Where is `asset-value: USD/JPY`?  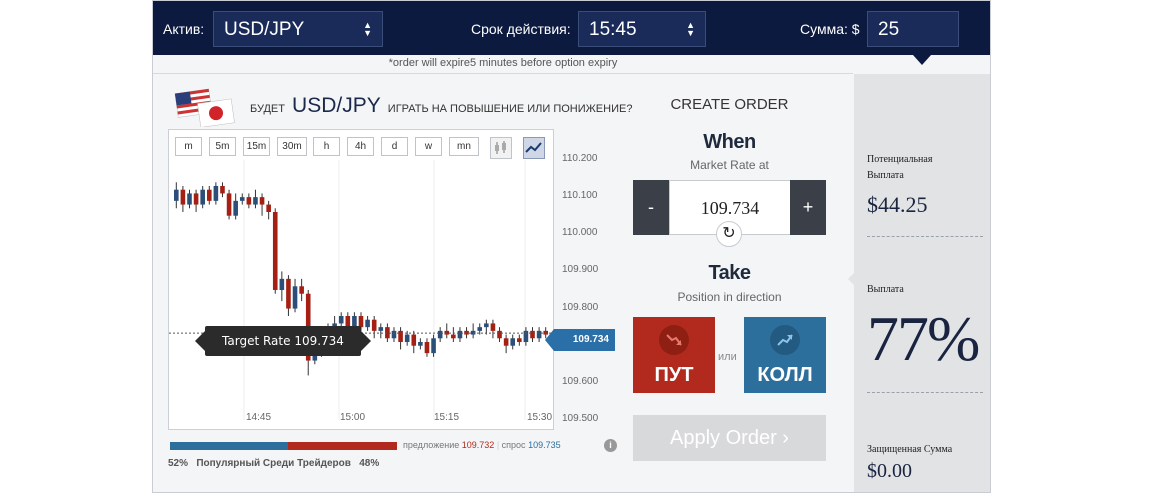 asset-value: USD/JPY is located at coordinates (264, 29).